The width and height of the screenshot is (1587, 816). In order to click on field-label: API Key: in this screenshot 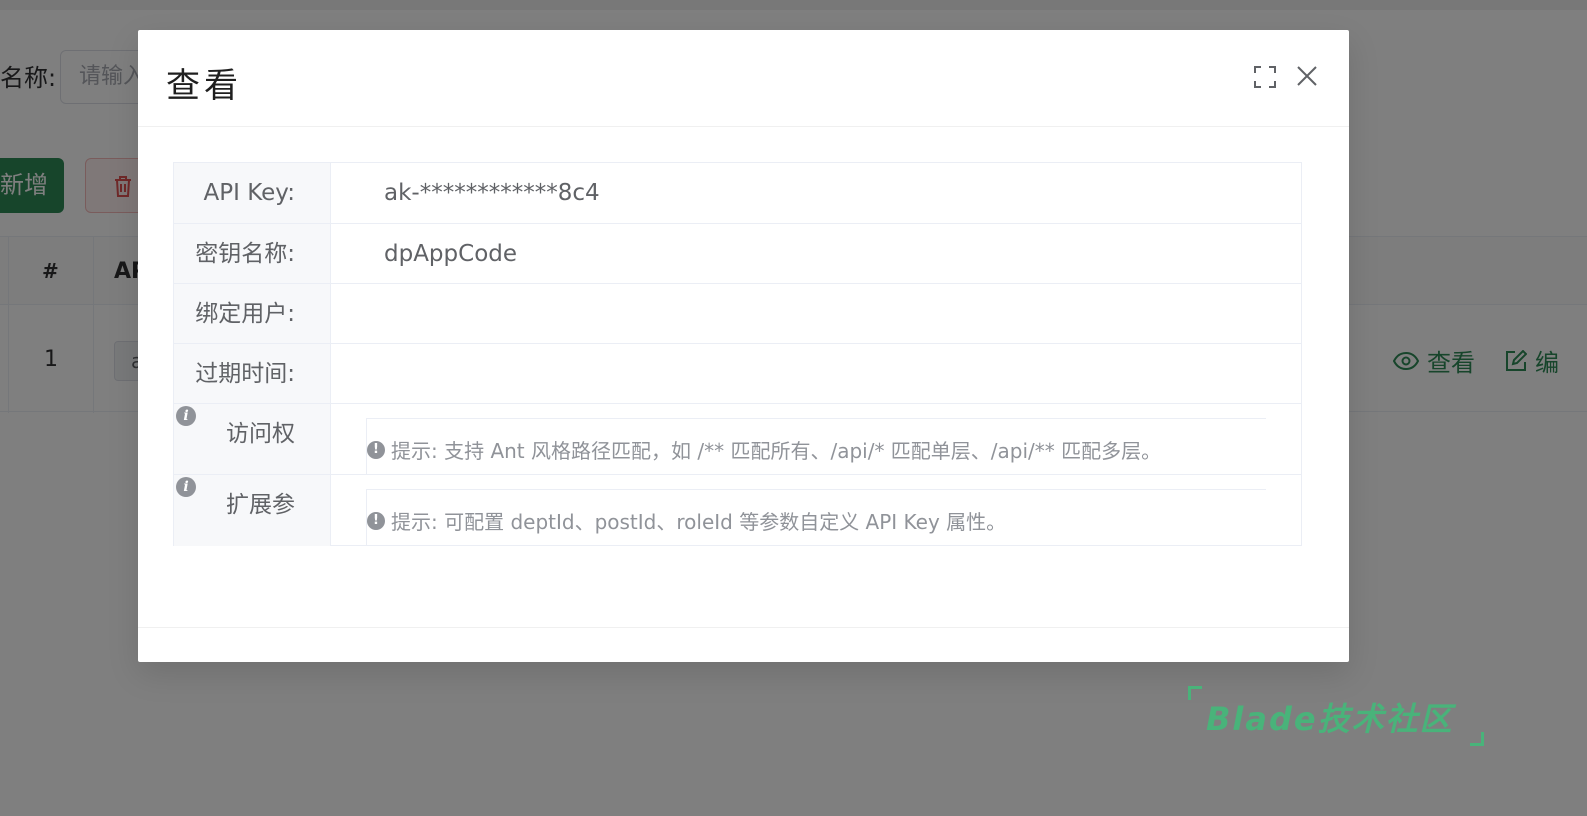, I will do `click(252, 193)`.